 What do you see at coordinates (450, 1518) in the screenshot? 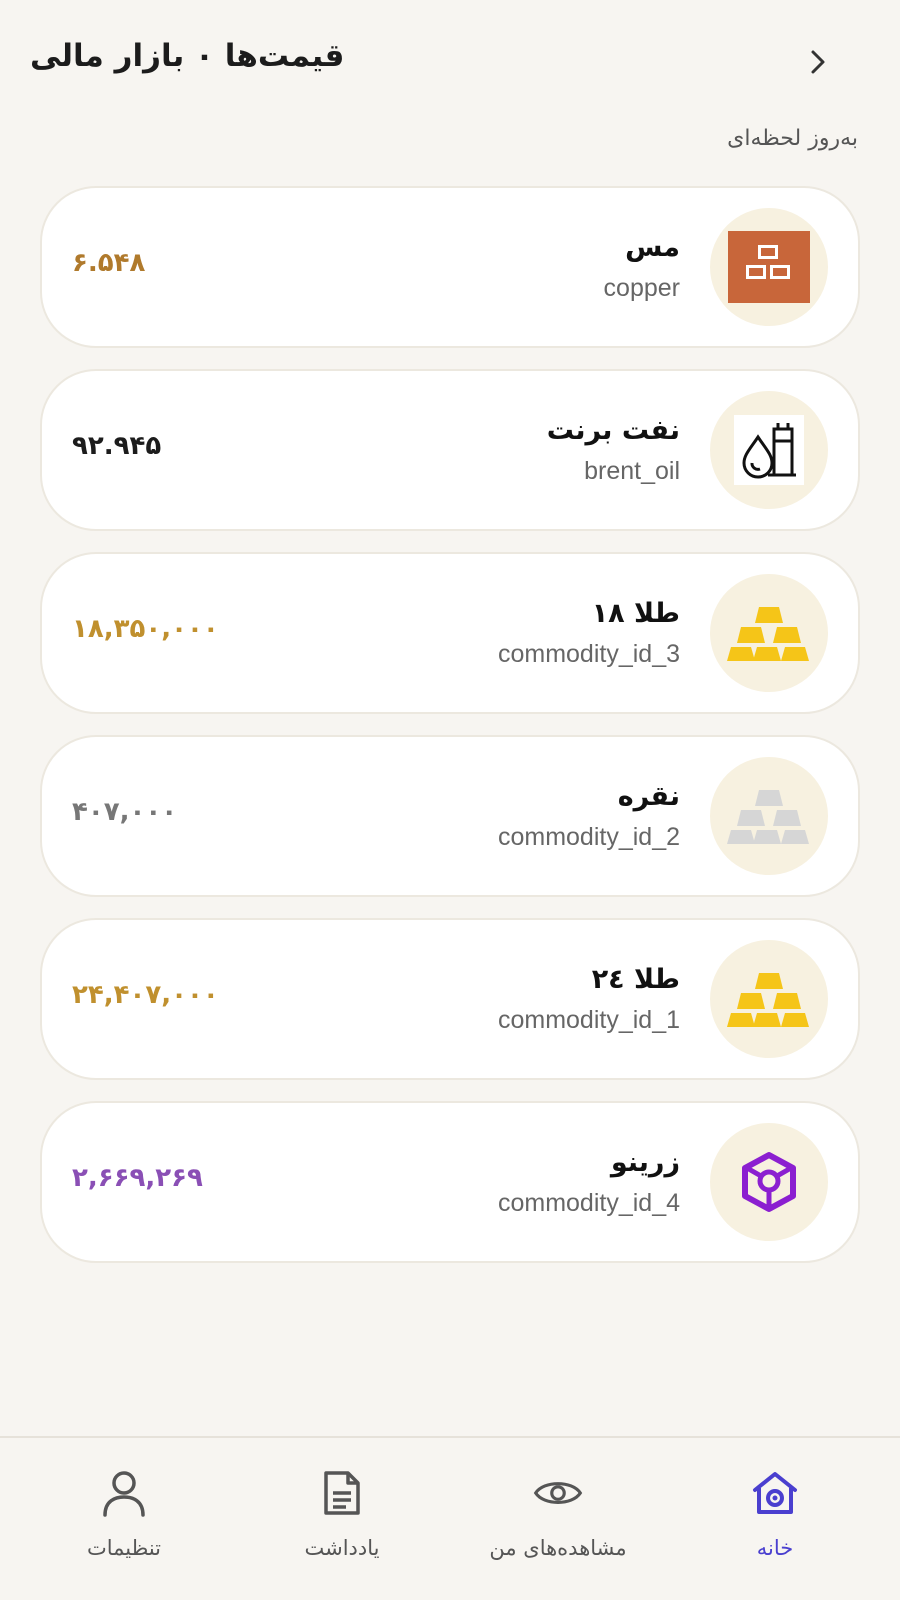
I see `bottom-nav: خانه مشاهده‌های من یادداش` at bounding box center [450, 1518].